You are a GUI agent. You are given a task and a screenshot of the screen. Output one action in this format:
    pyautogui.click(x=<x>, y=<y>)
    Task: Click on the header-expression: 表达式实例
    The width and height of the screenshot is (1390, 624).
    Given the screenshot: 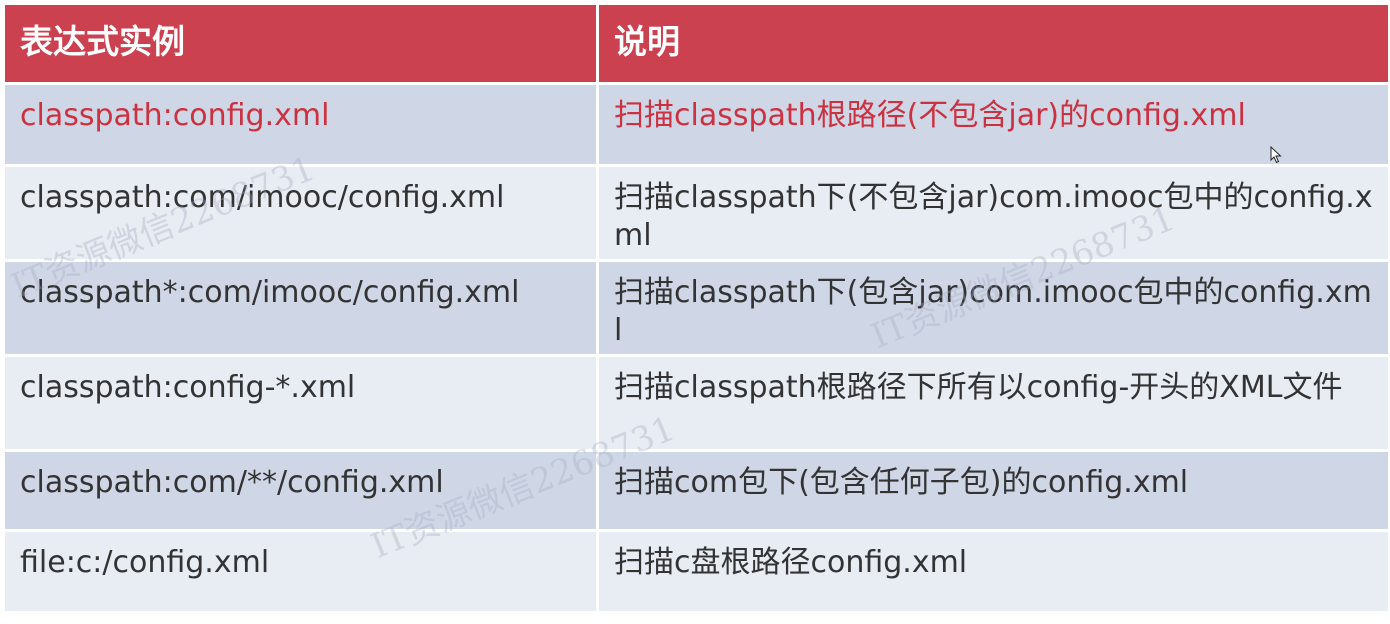 What is the action you would take?
    pyautogui.click(x=300, y=43)
    